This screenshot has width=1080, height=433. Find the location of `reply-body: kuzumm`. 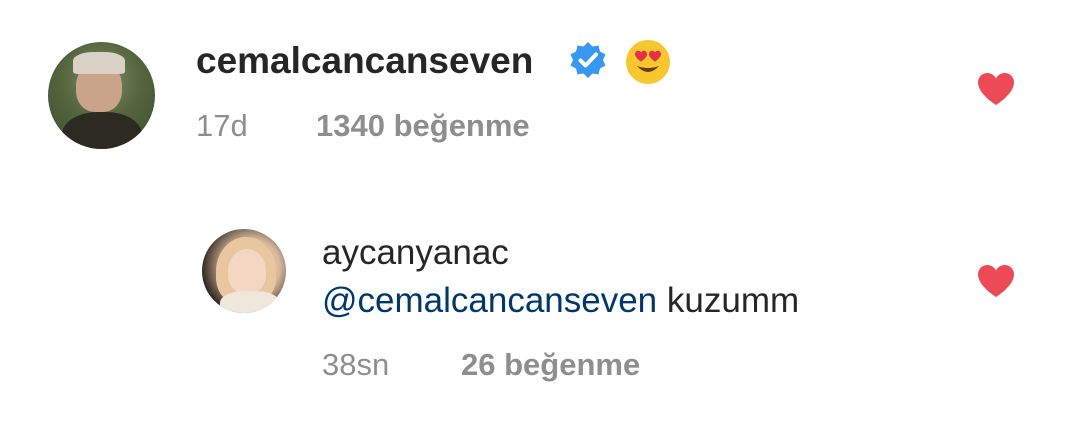

reply-body: kuzumm is located at coordinates (733, 300).